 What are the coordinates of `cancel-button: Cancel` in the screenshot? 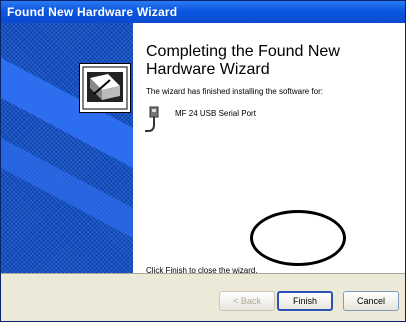 It's located at (371, 301).